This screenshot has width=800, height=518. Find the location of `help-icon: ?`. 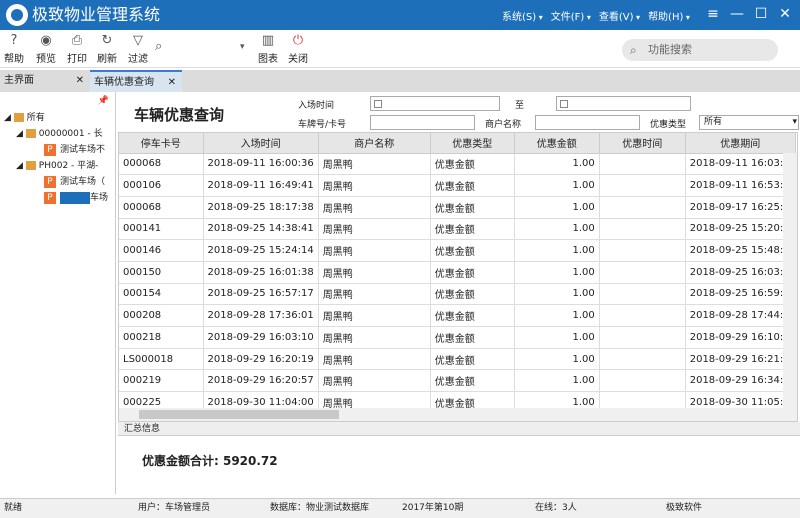

help-icon: ? is located at coordinates (14, 40).